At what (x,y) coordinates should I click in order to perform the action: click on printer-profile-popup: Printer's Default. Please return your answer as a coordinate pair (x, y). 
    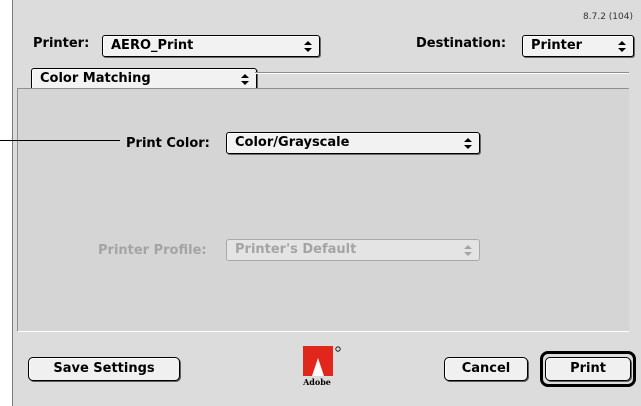
    Looking at the image, I should click on (353, 250).